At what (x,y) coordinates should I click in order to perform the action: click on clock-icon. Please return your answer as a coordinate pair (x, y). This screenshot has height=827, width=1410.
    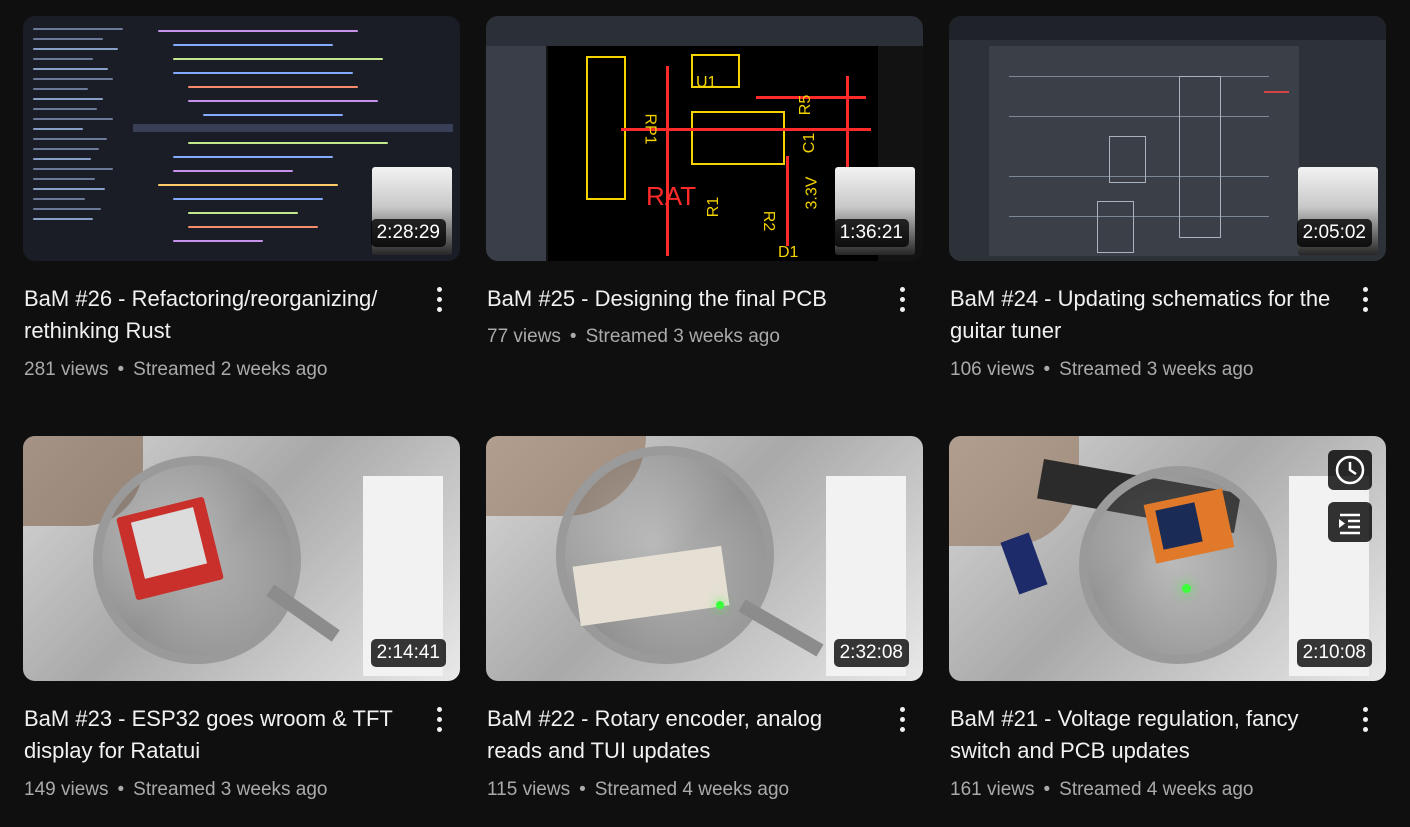
    Looking at the image, I should click on (1350, 470).